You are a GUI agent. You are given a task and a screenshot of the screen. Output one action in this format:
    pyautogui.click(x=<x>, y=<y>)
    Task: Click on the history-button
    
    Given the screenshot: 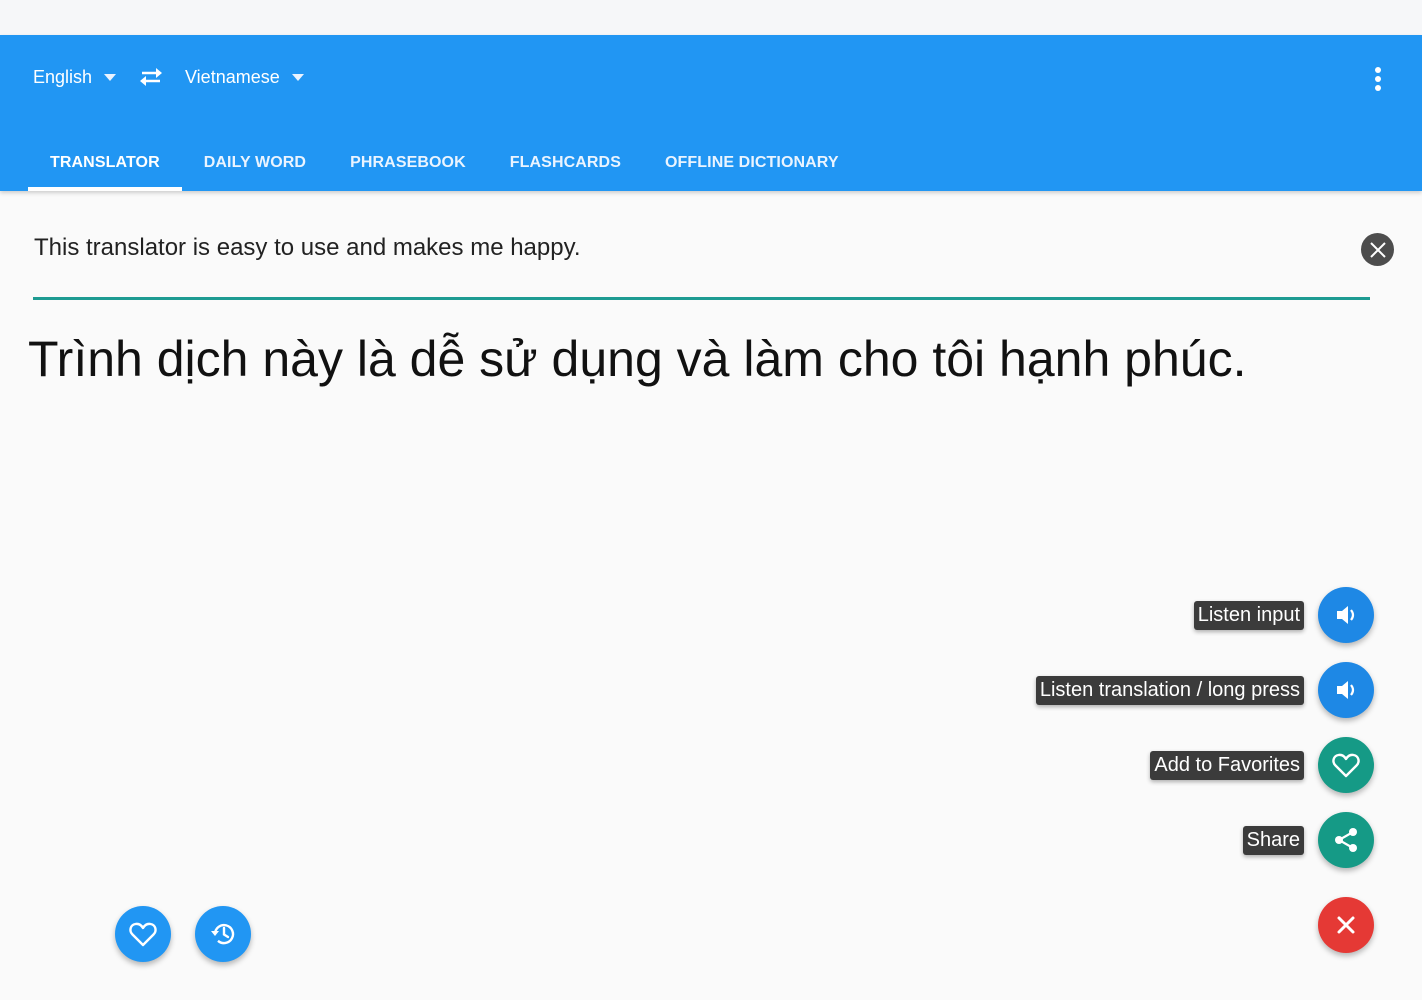 What is the action you would take?
    pyautogui.click(x=223, y=934)
    